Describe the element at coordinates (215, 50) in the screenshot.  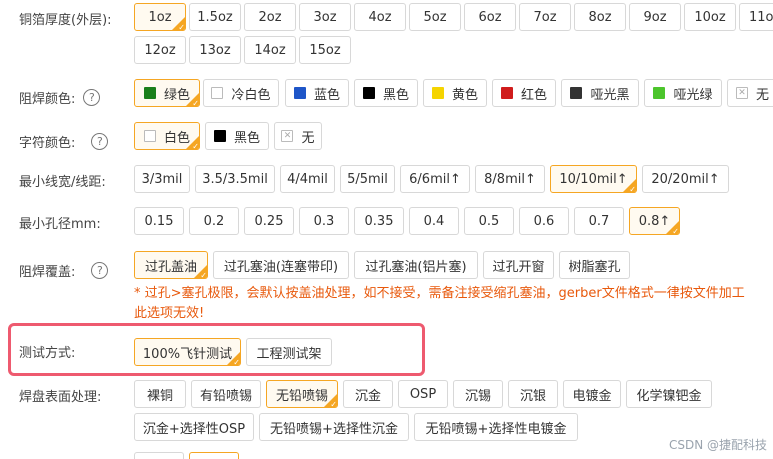
I see `copper-option-13oz: 13oz` at that location.